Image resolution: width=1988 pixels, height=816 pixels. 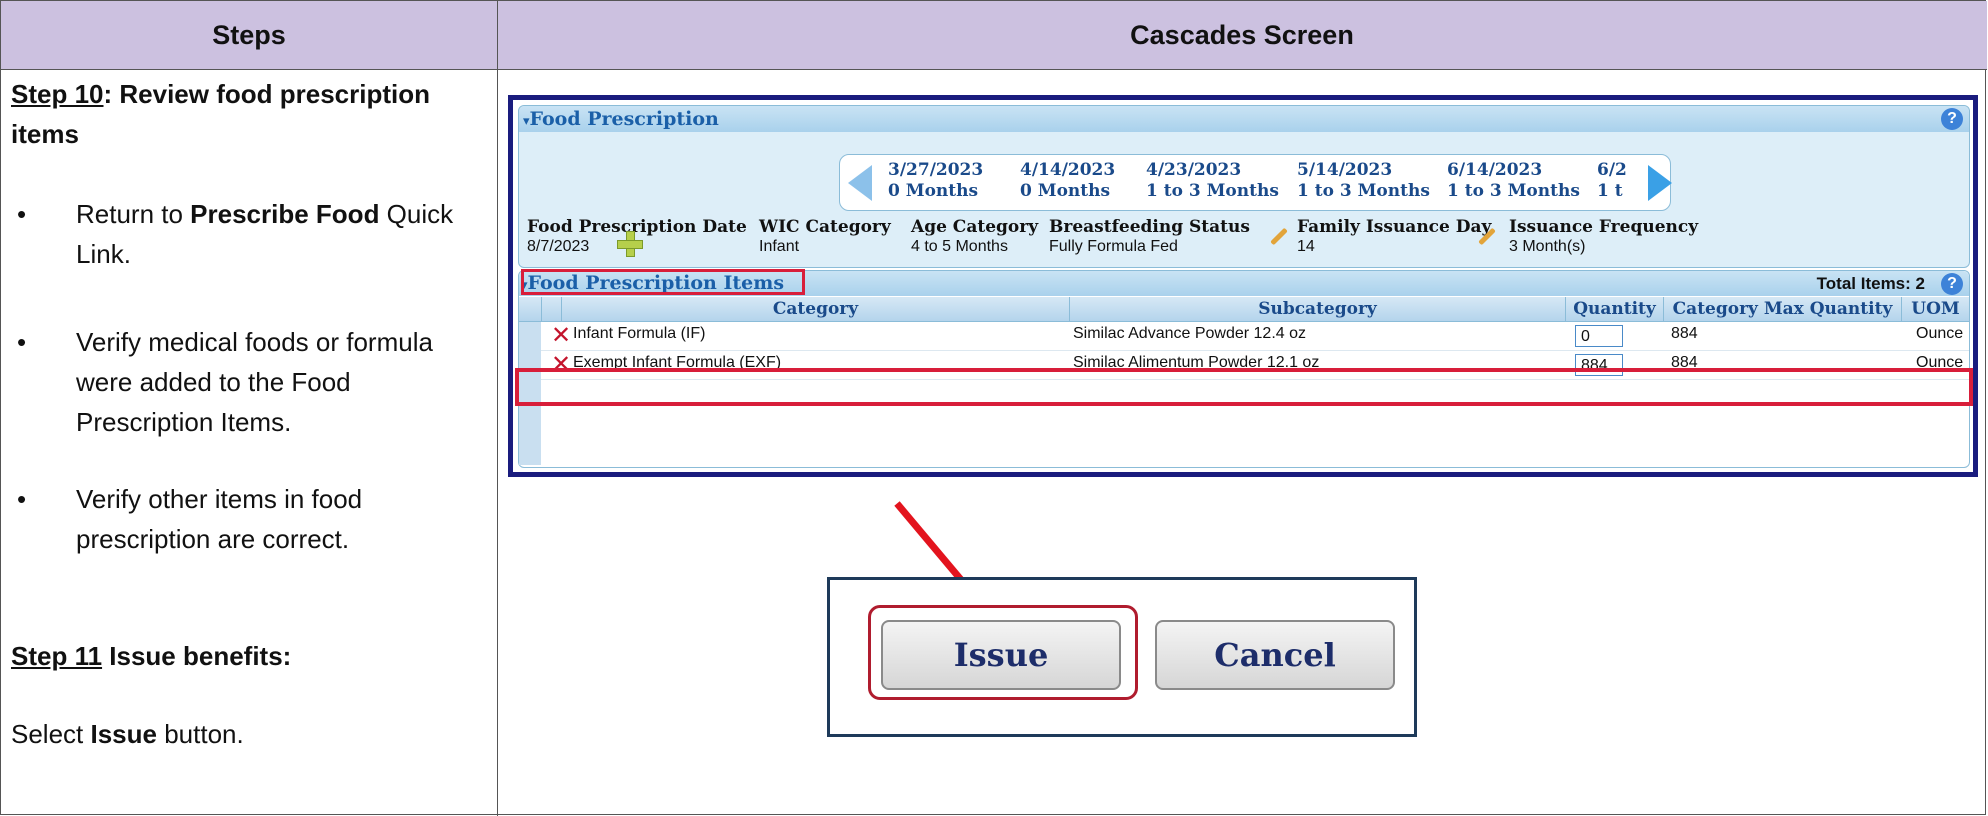 What do you see at coordinates (197, 656) in the screenshot?
I see `step11-title: Issue benefits:` at bounding box center [197, 656].